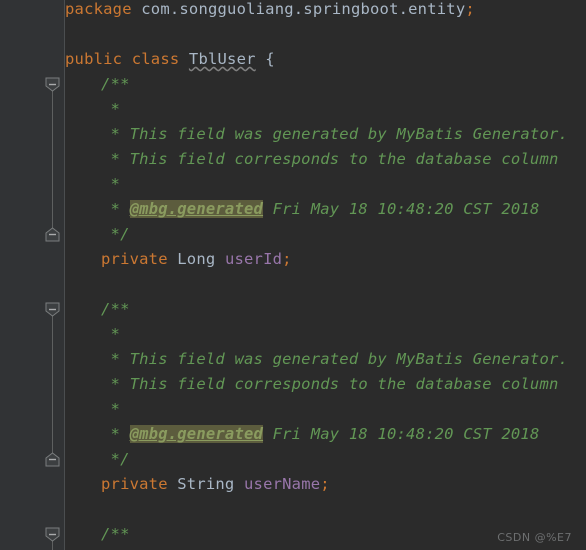 This screenshot has height=550, width=586. I want to click on code-token-type: String, so click(210, 484).